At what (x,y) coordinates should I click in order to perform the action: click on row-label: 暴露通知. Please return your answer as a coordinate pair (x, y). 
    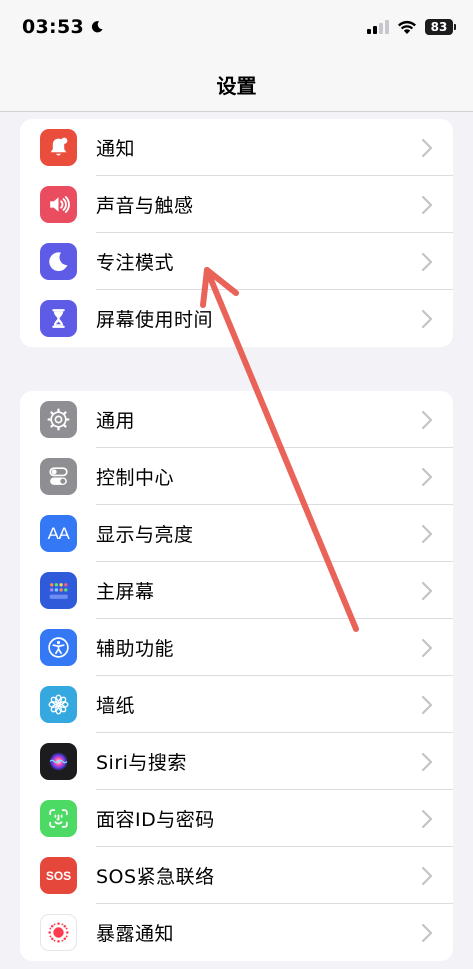
    Looking at the image, I should click on (135, 934).